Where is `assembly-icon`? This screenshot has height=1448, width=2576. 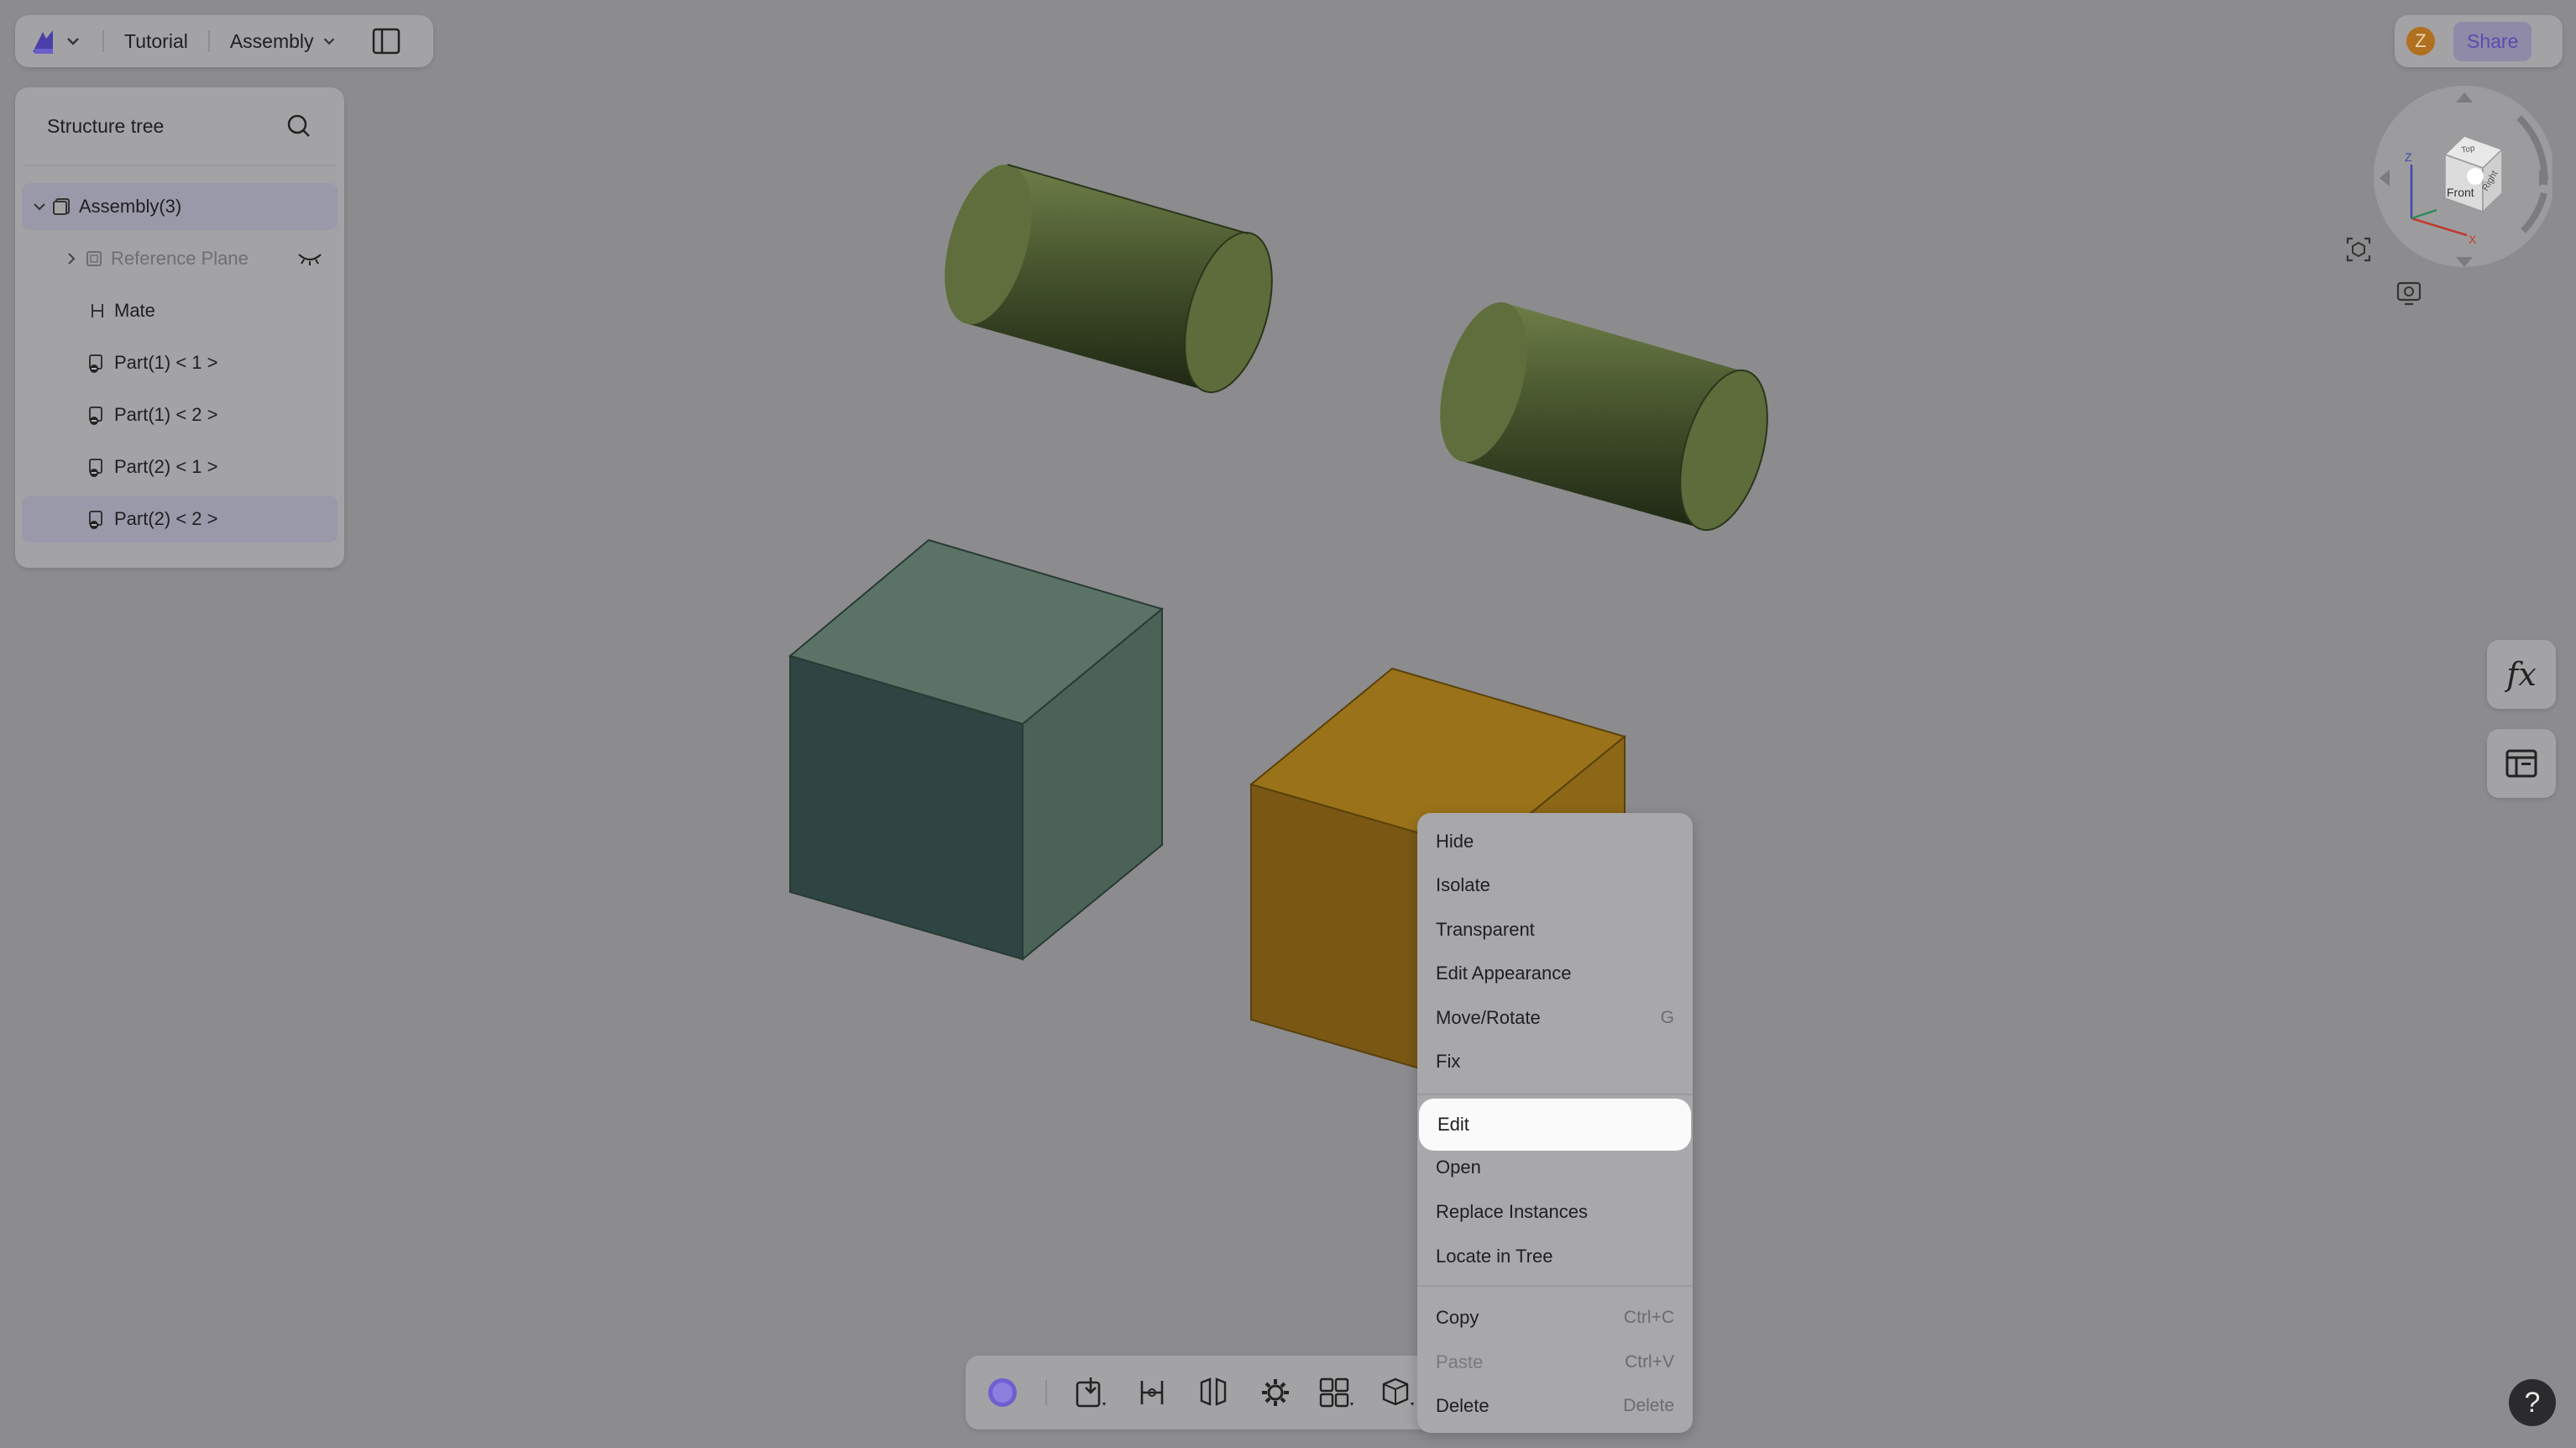 assembly-icon is located at coordinates (61, 206).